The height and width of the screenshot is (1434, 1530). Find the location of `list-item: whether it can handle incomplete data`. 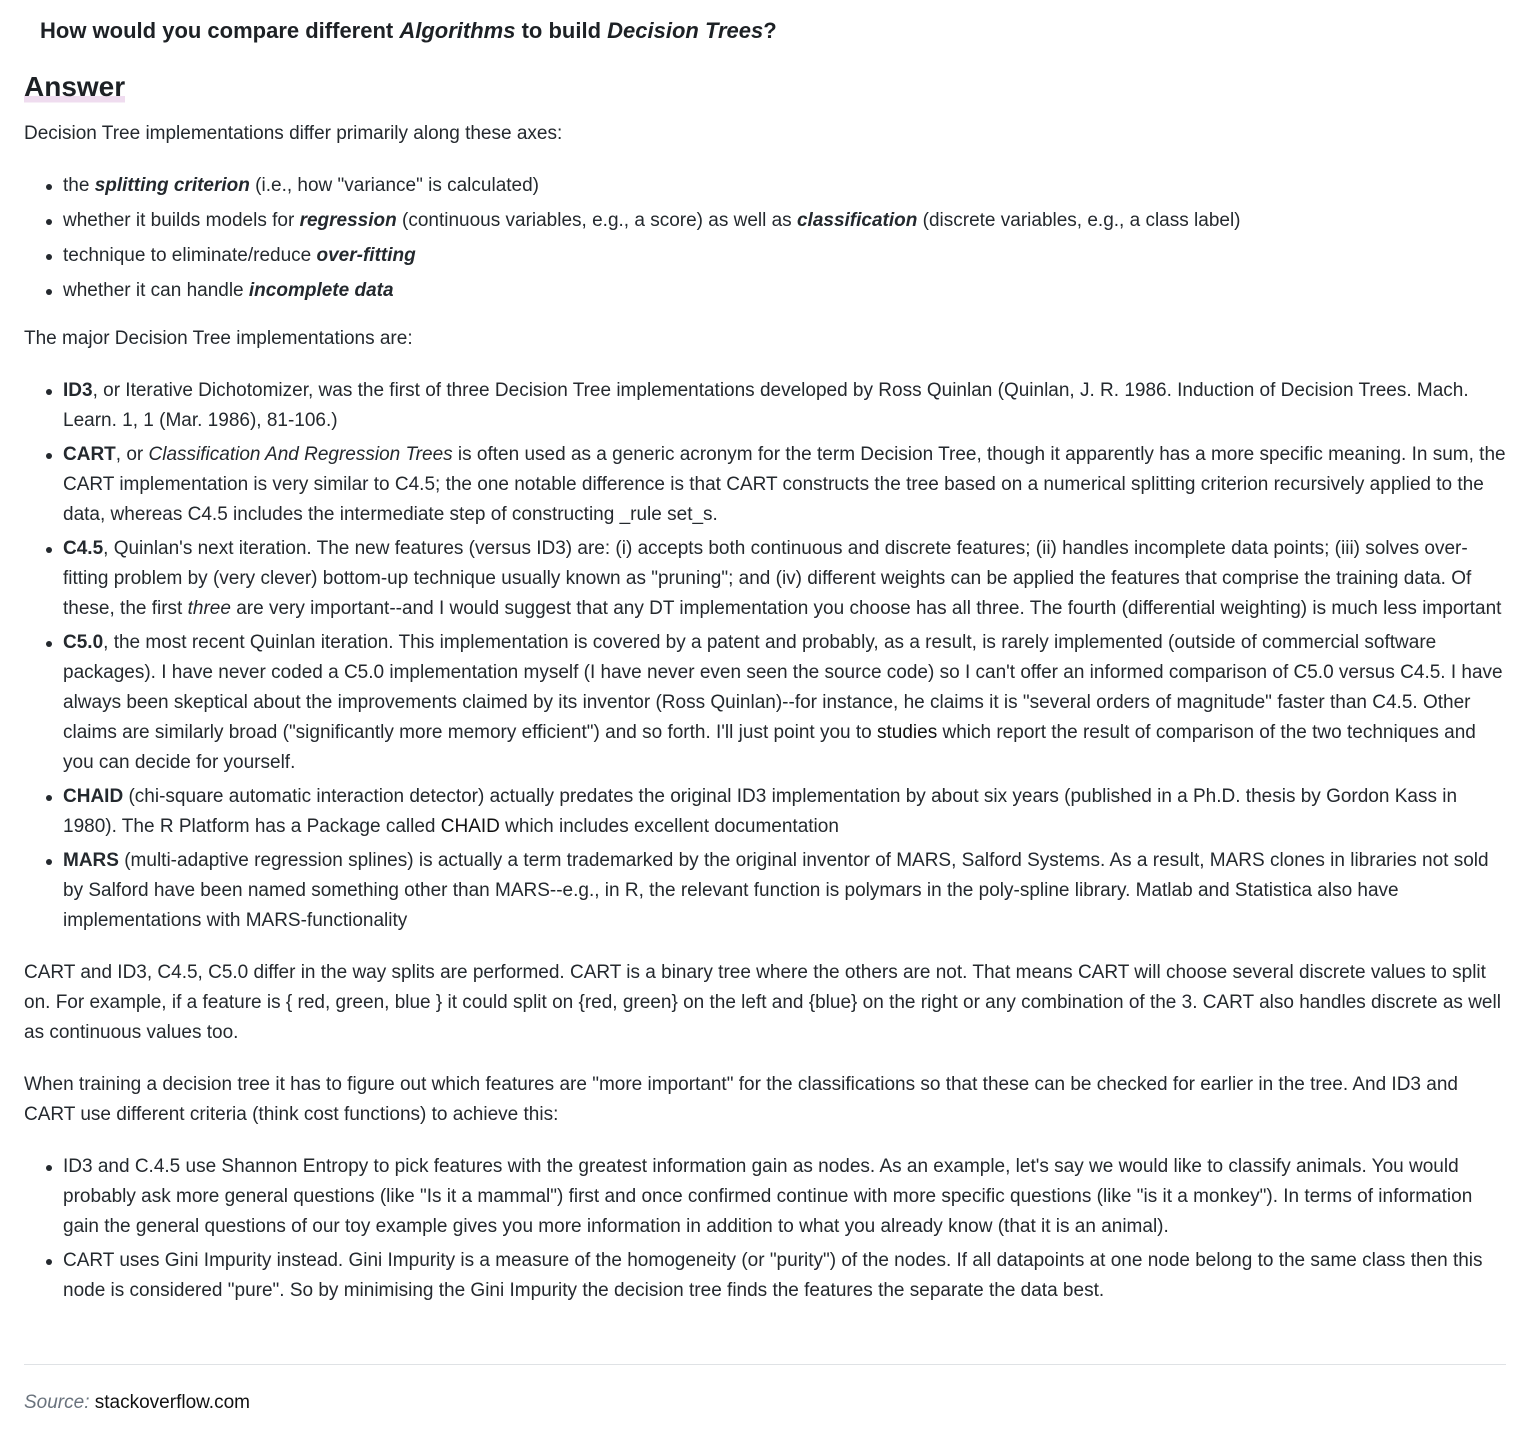

list-item: whether it can handle incomplete data is located at coordinates (767, 291).